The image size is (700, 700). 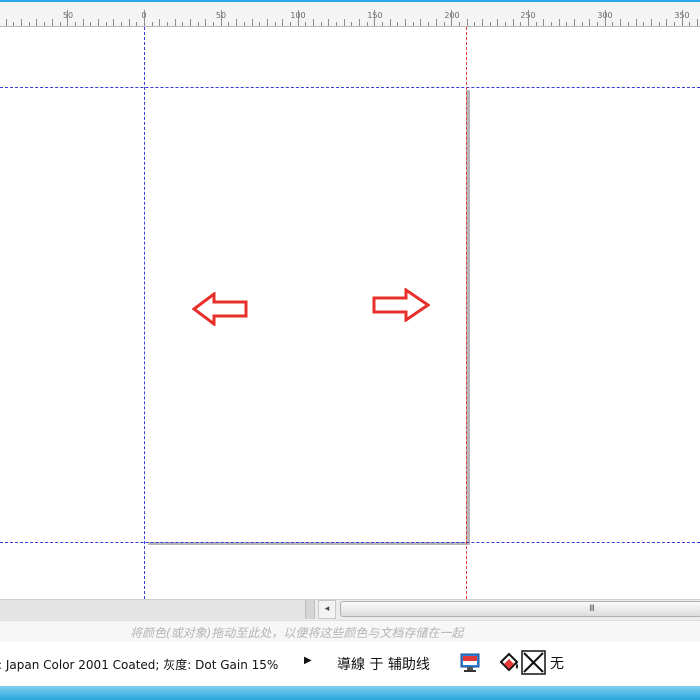 I want to click on scroll-thumb: III, so click(x=520, y=609).